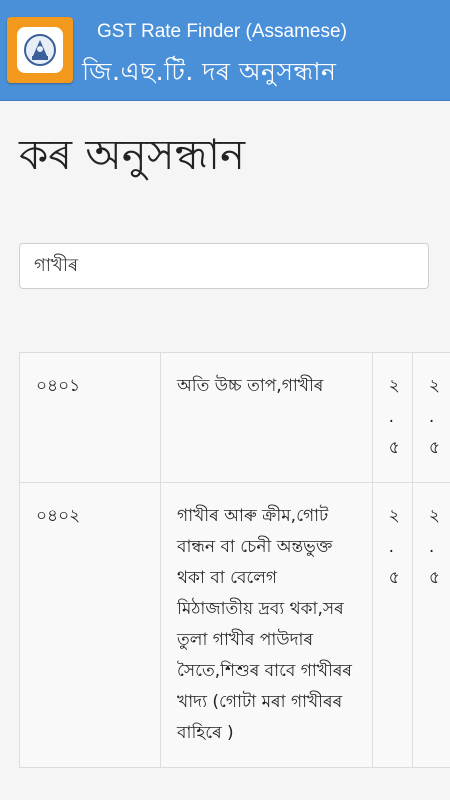 The width and height of the screenshot is (450, 800). I want to click on app-title-english: GST Rate Finder (Assamese), so click(222, 31).